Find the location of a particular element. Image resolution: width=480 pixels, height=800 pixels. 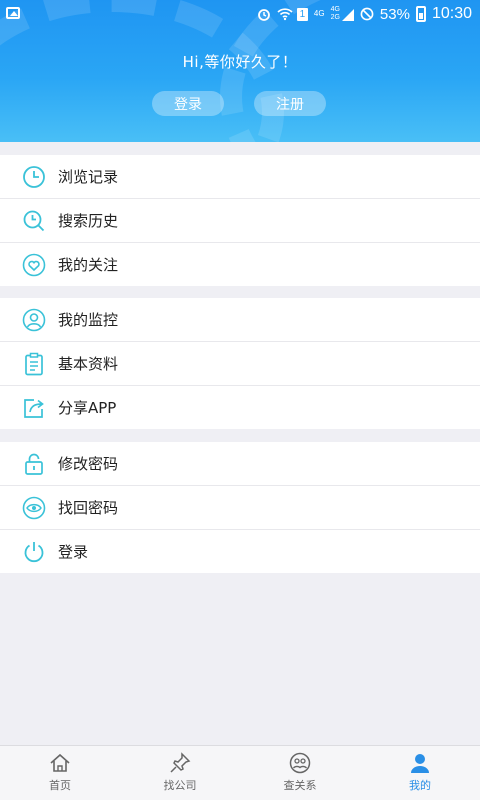

user-icon is located at coordinates (34, 320).